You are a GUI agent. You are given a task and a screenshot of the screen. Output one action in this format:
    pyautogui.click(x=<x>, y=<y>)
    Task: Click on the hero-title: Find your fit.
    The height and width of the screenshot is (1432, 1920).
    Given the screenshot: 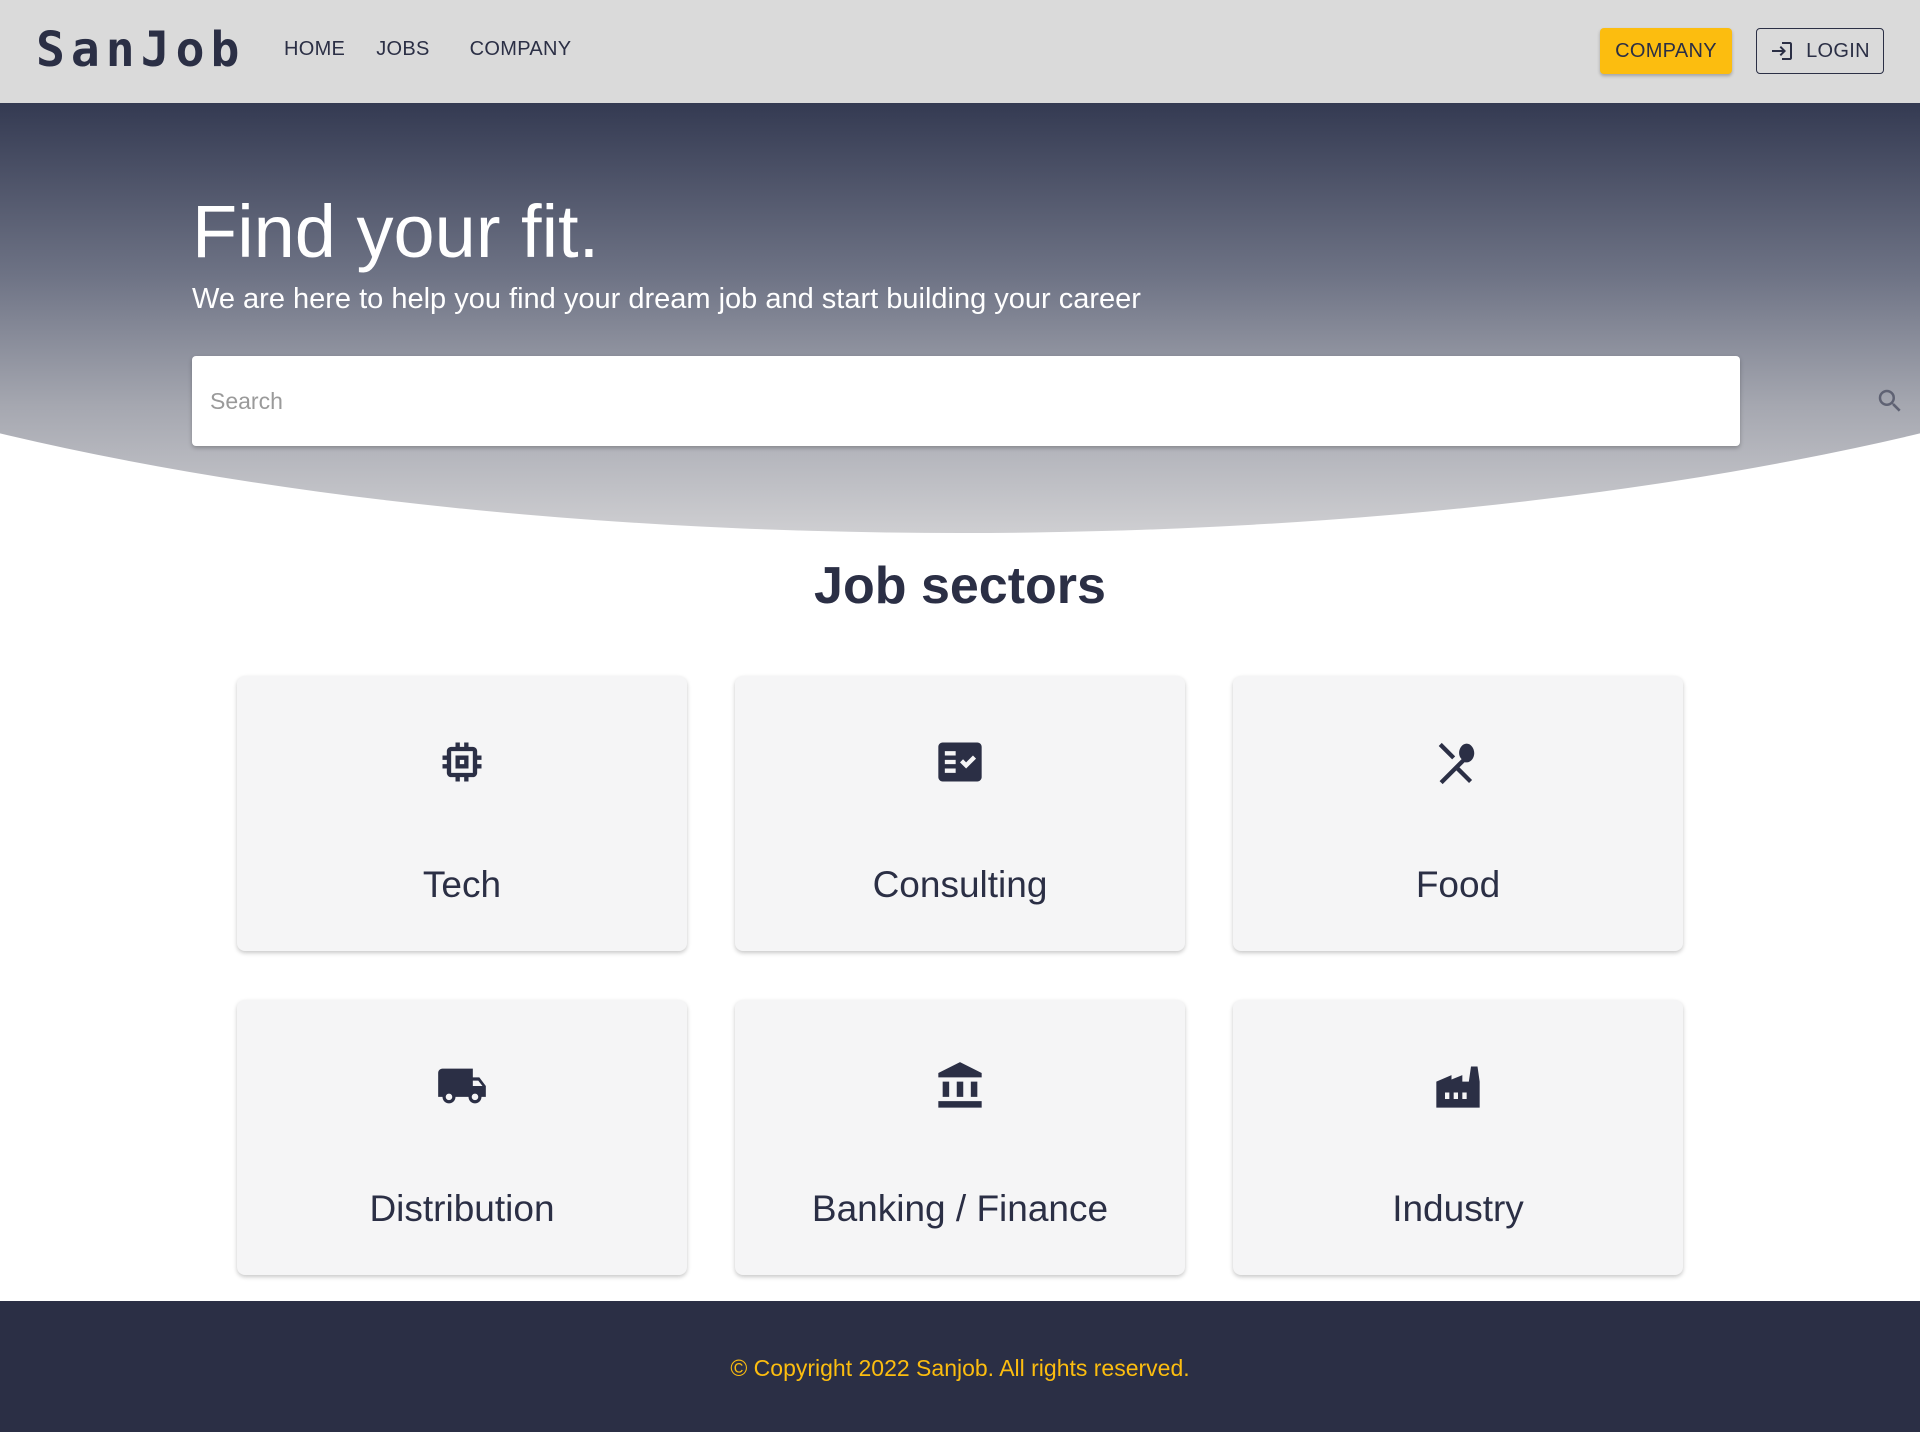 What is the action you would take?
    pyautogui.click(x=396, y=231)
    